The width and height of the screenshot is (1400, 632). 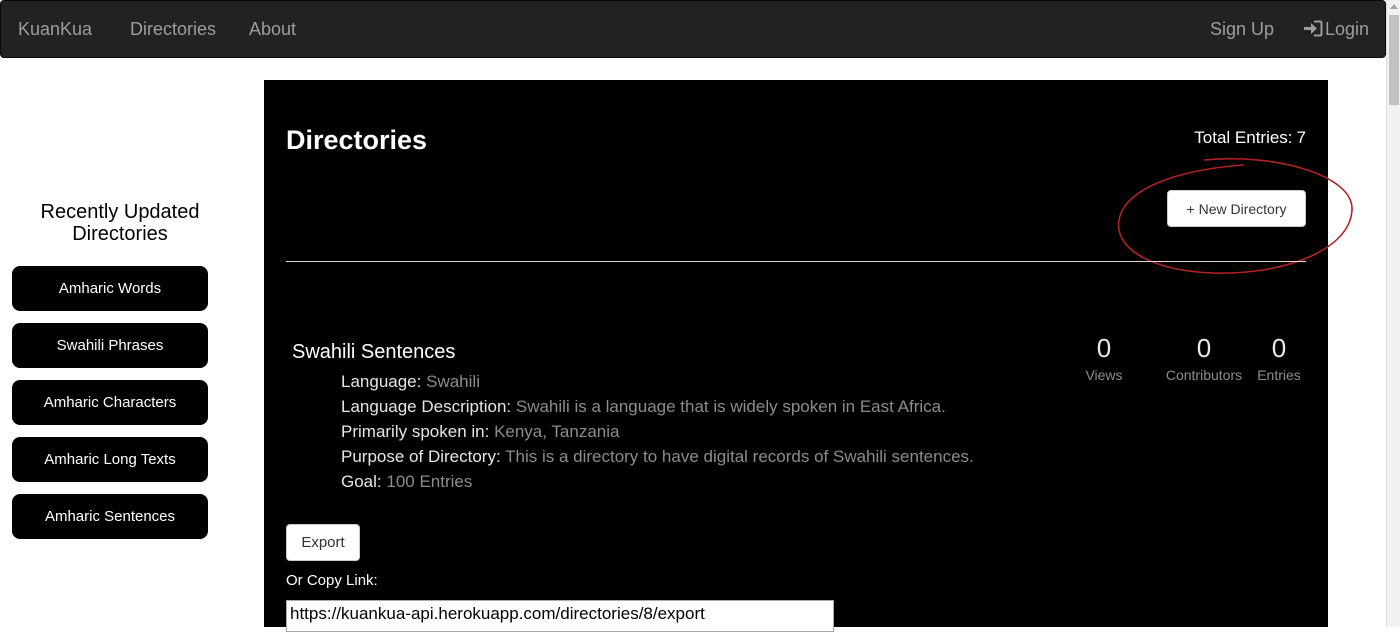 What do you see at coordinates (1394, 6) in the screenshot?
I see `scroll-up-arrow-icon` at bounding box center [1394, 6].